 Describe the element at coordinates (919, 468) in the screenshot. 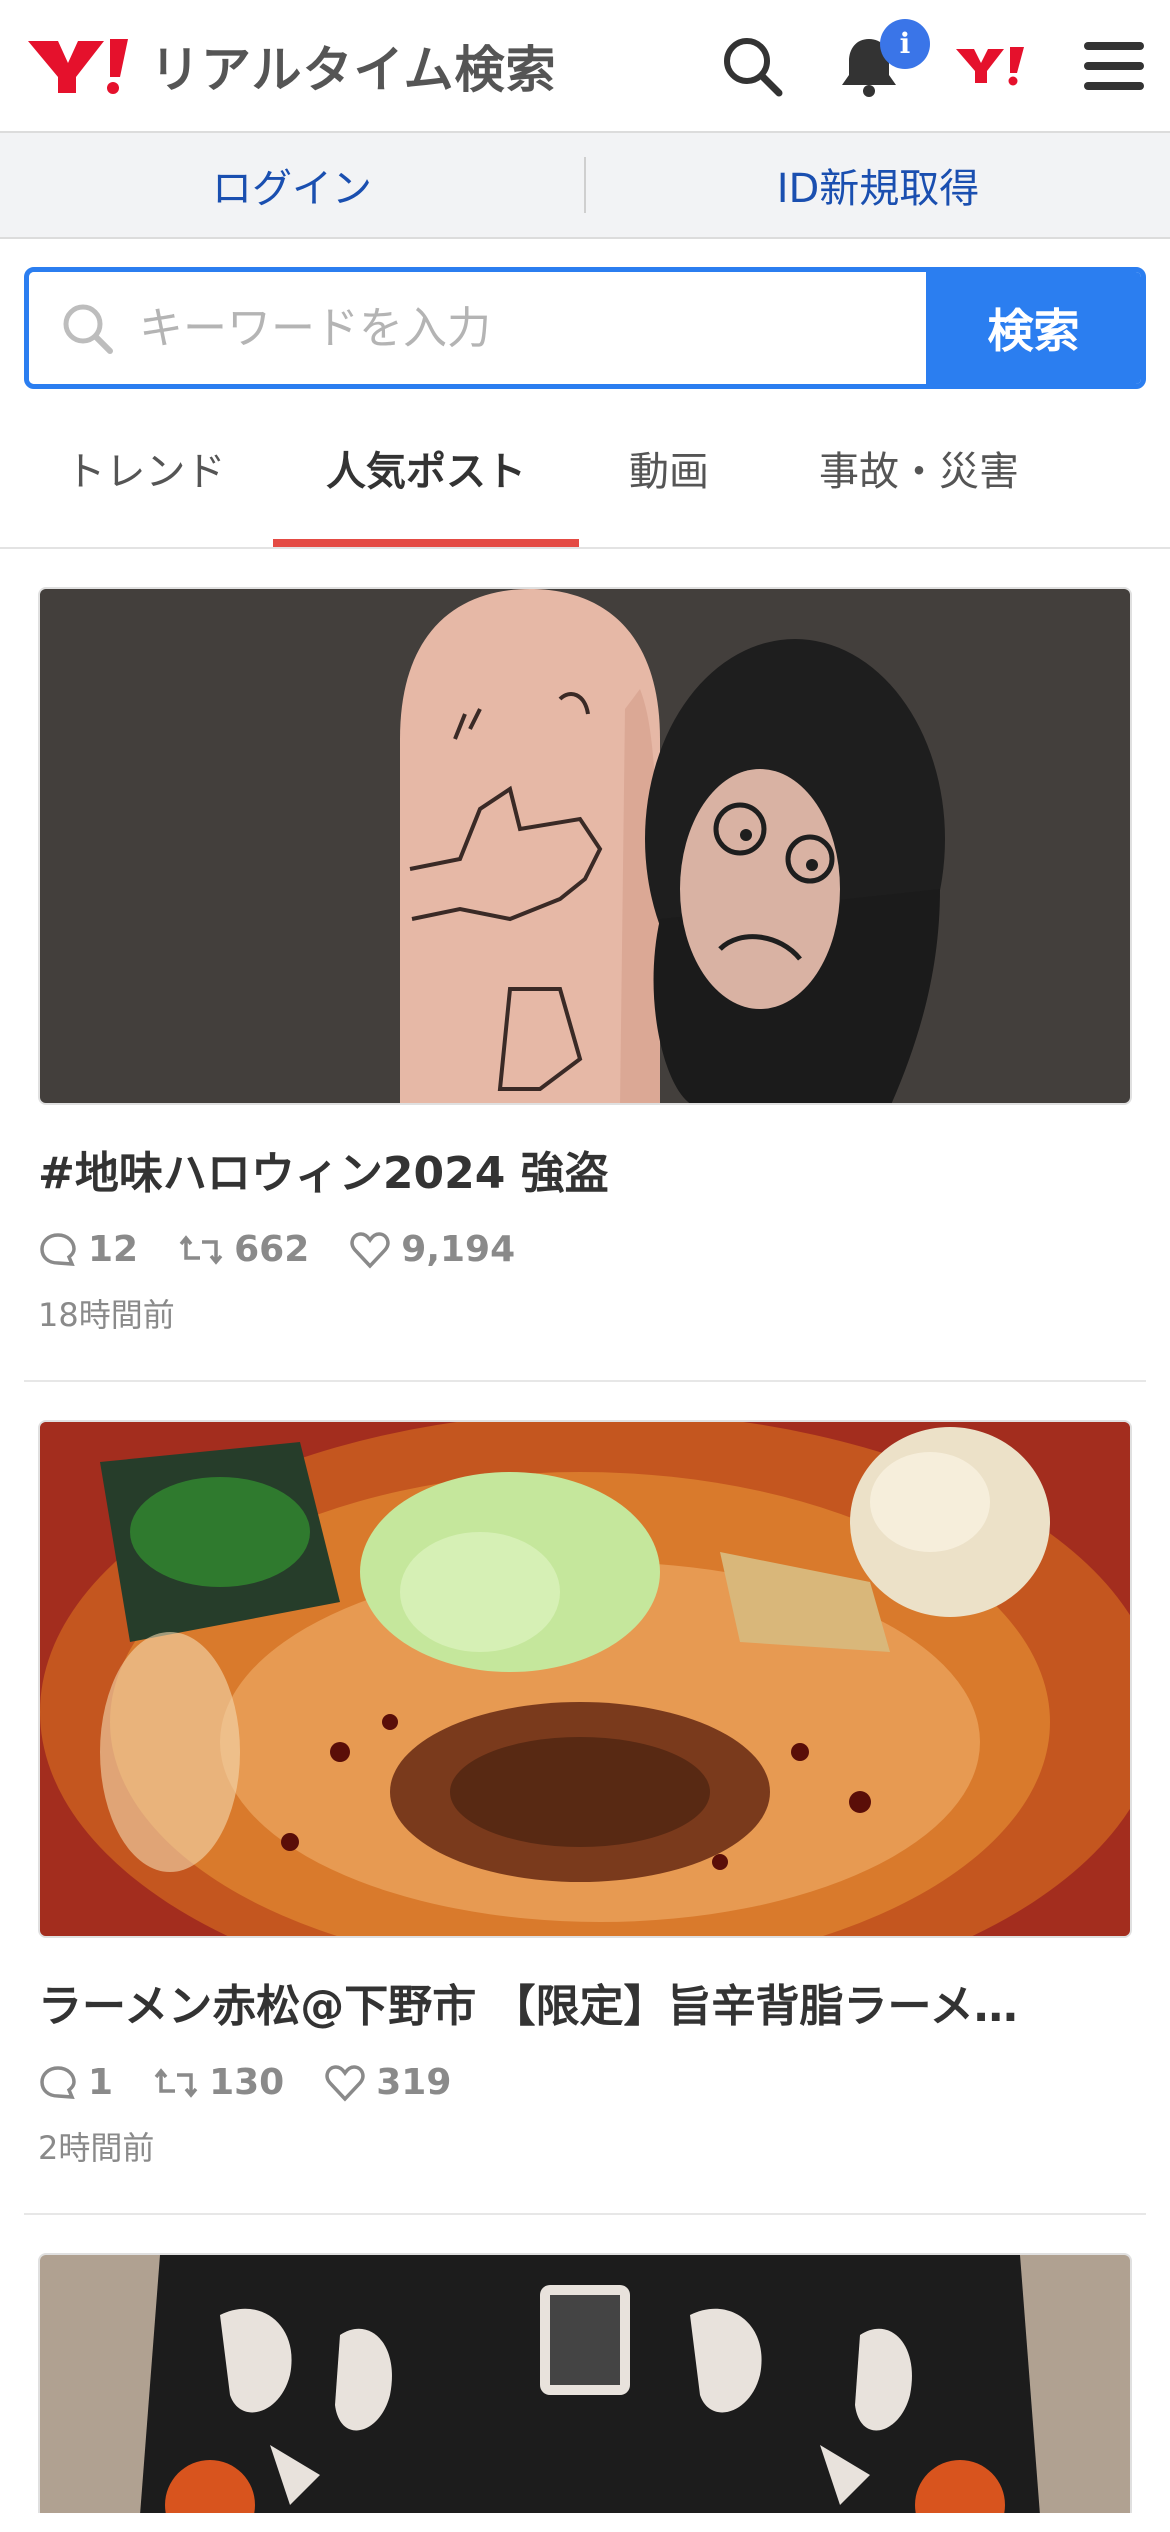

I see `tab-accident-disaster: 事故・災害` at that location.